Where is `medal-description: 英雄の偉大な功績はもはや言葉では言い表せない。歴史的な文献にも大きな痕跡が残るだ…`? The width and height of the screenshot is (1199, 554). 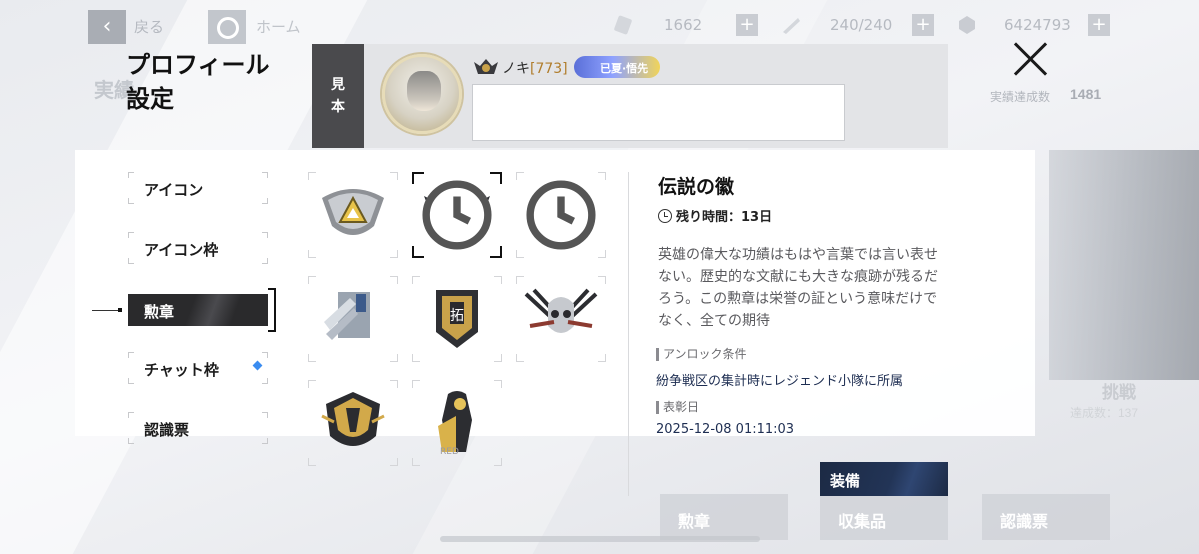
medal-description: 英雄の偉大な功績はもはや言葉では言い表せない。歴史的な文献にも大きな痕跡が残るだ… is located at coordinates (798, 288).